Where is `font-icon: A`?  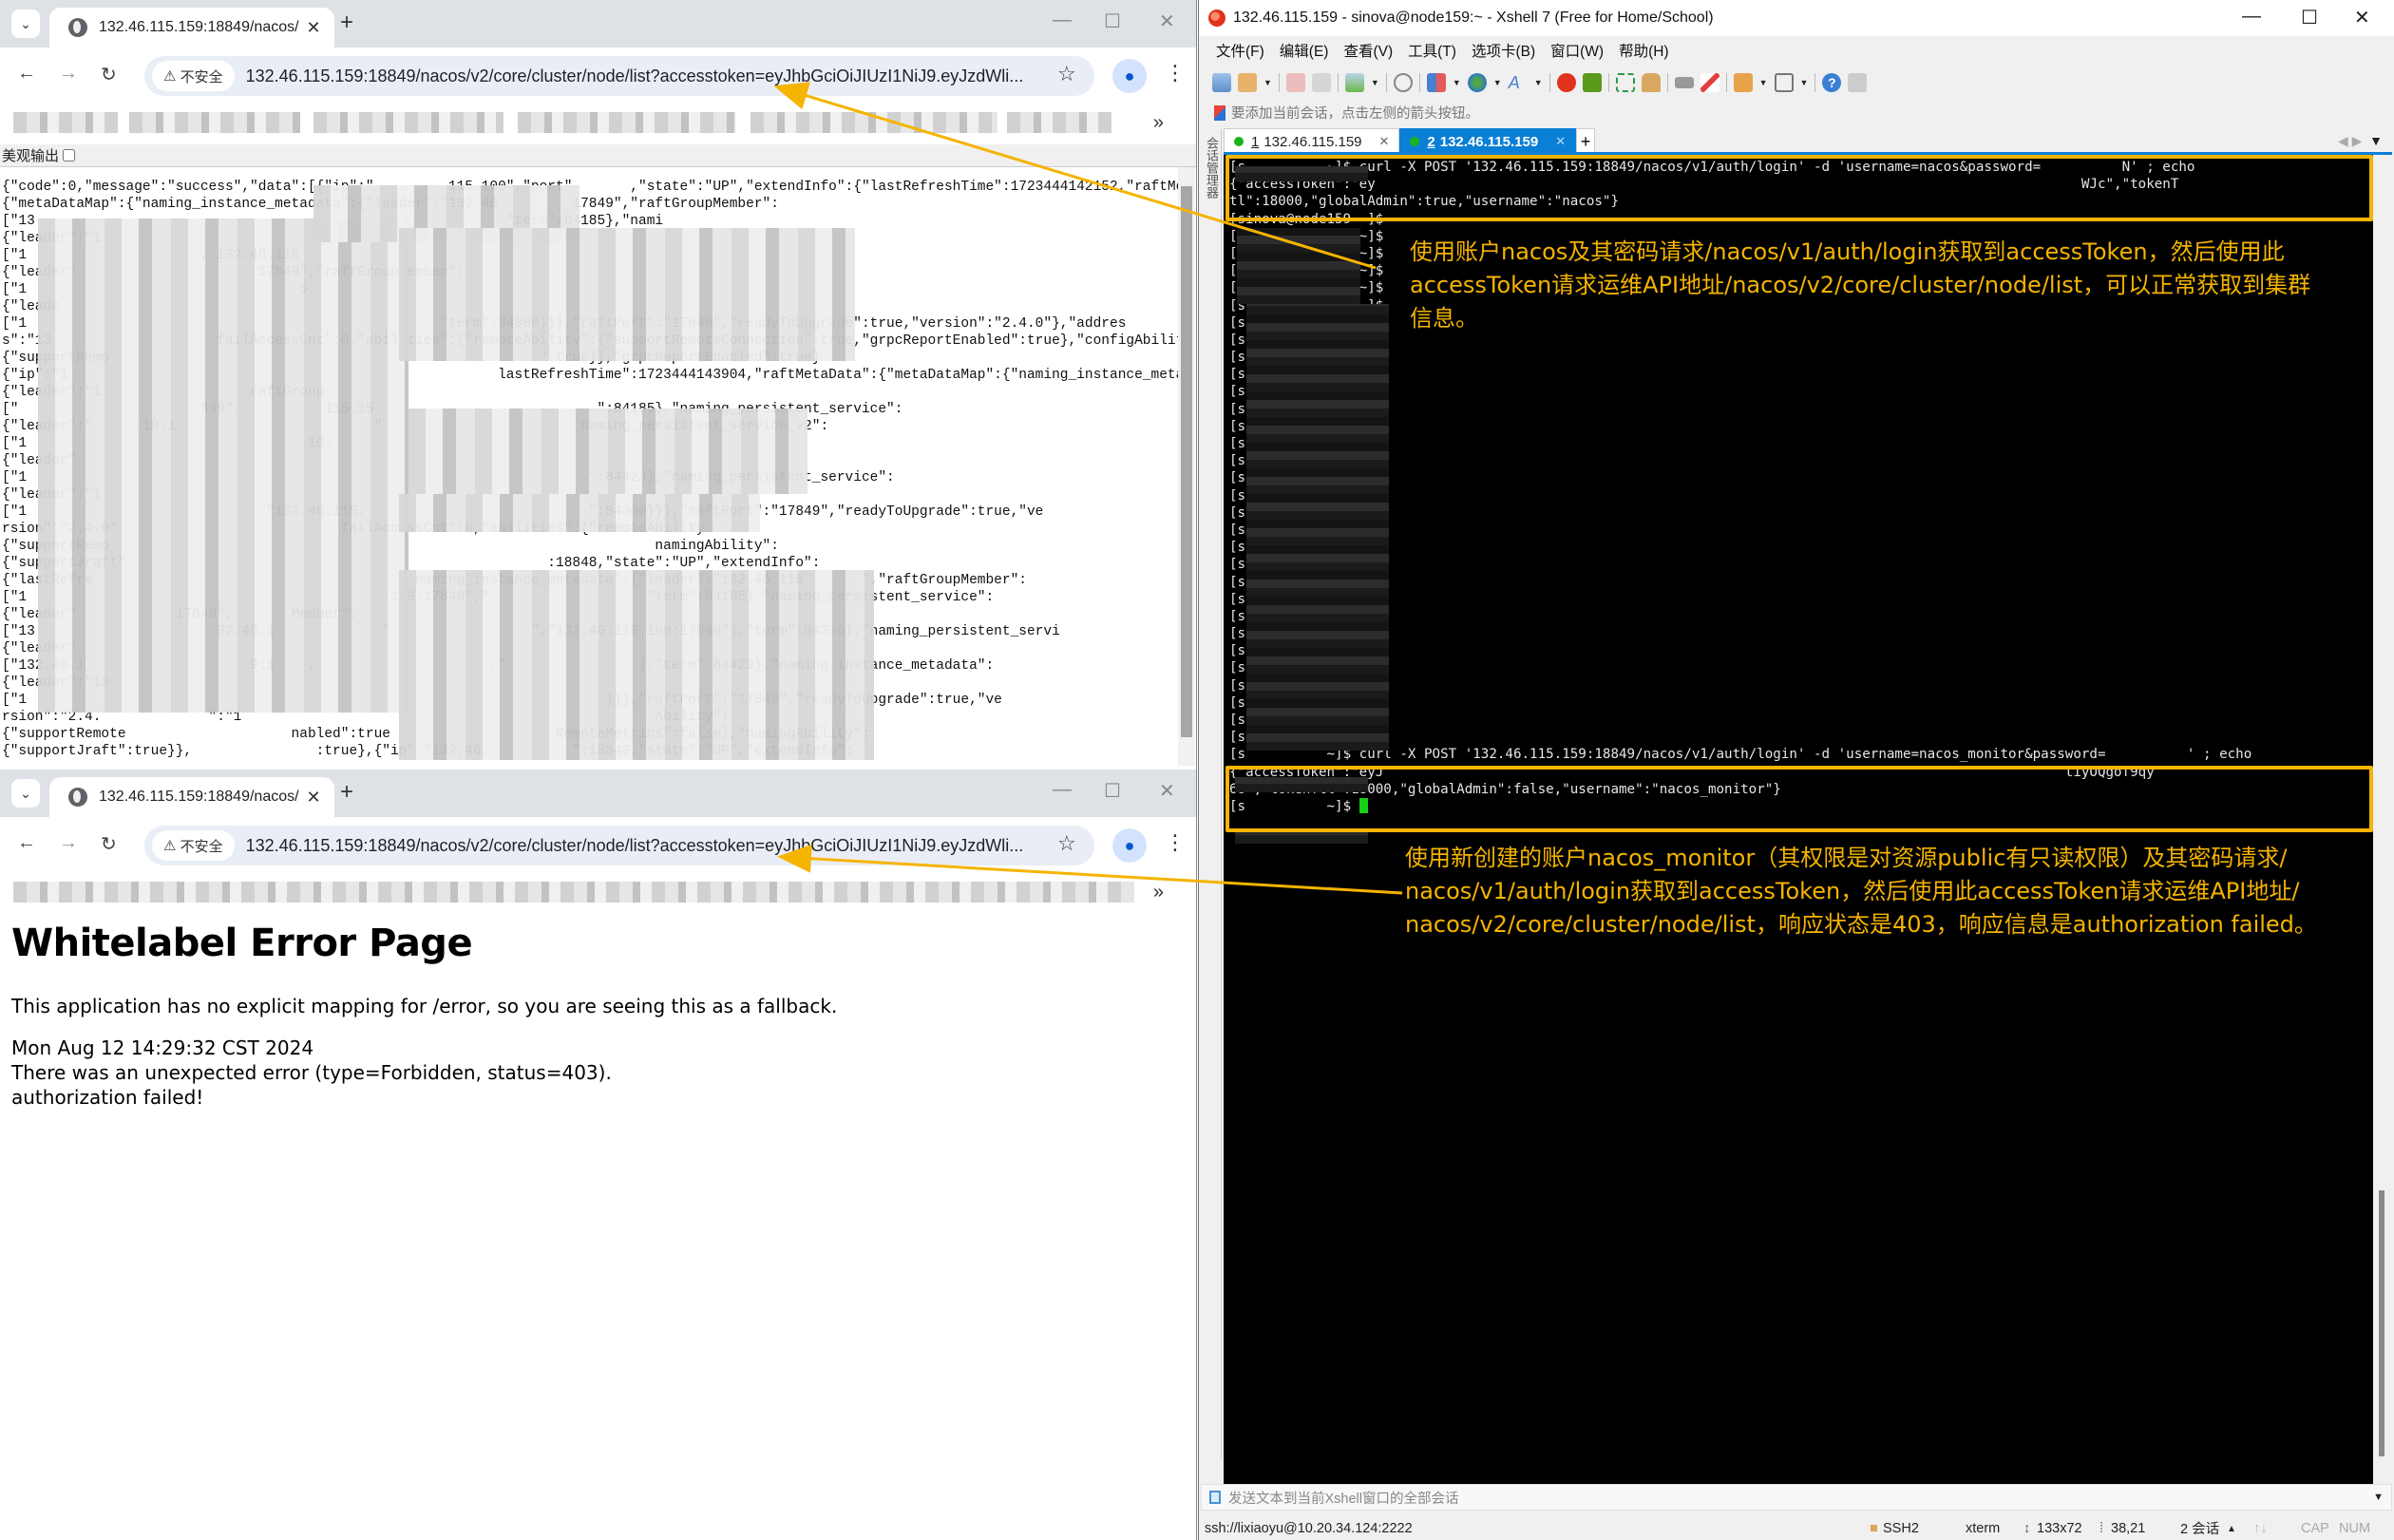
font-icon: A is located at coordinates (1518, 82).